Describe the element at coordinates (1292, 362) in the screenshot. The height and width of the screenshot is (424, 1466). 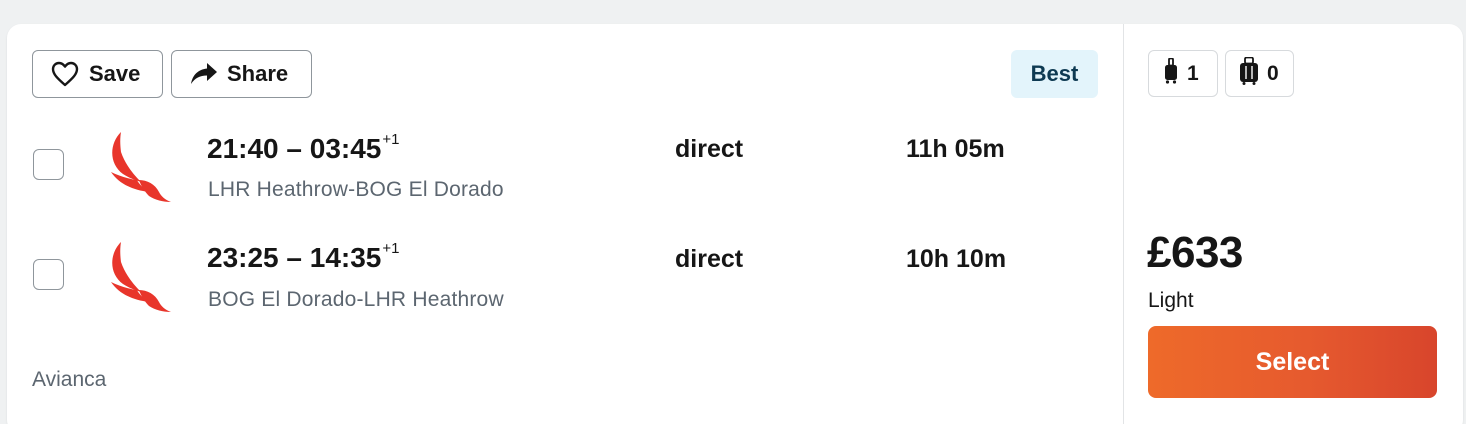
I see `select-button: Select` at that location.